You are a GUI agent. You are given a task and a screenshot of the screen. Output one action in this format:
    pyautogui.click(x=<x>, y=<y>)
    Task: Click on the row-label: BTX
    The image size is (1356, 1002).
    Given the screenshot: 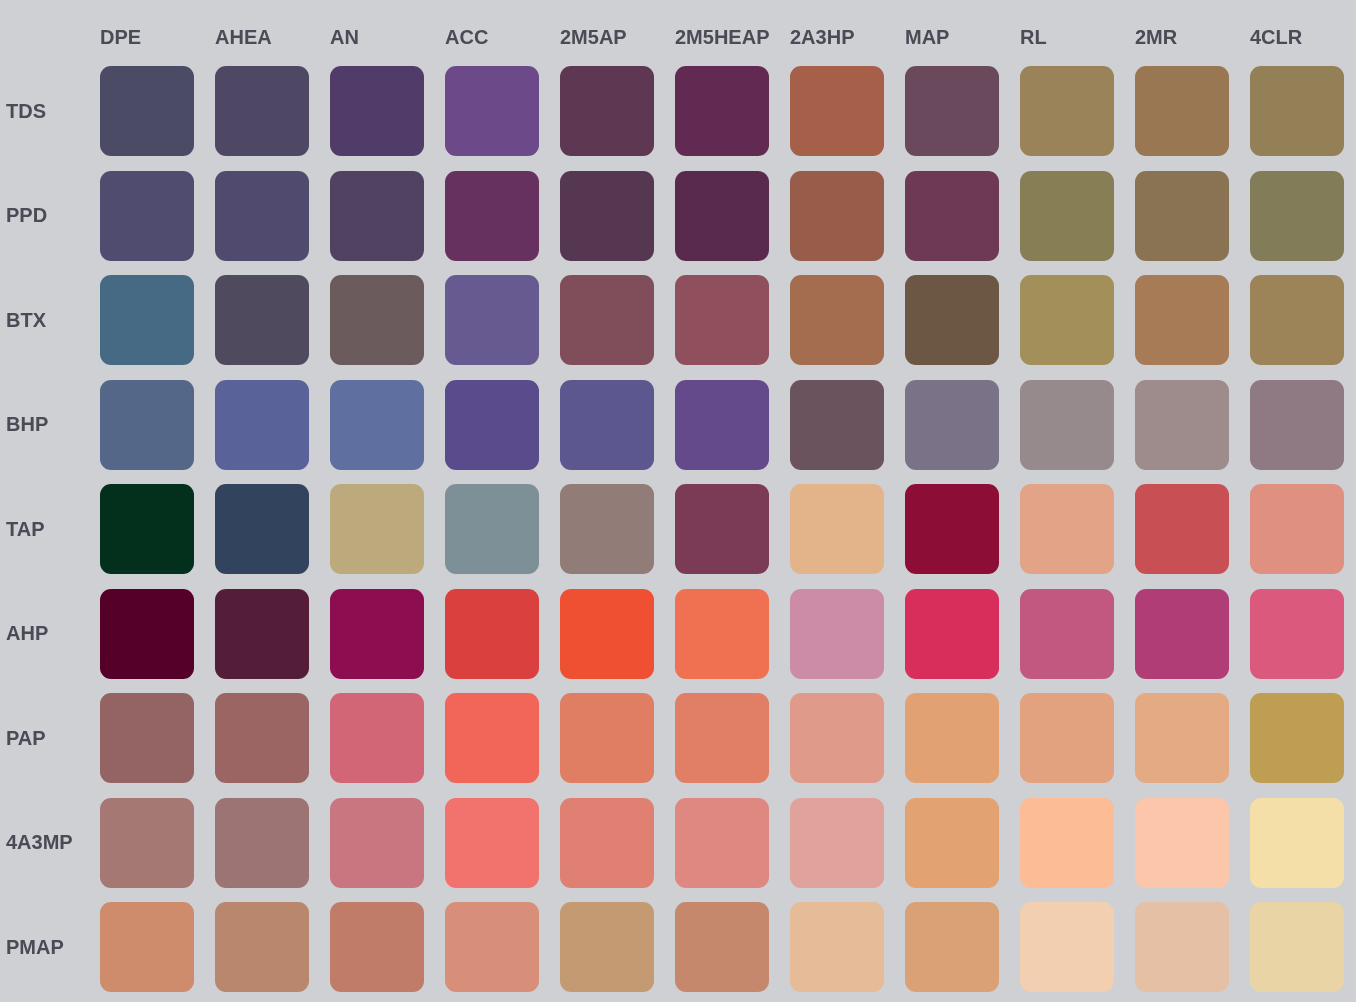 What is the action you would take?
    pyautogui.click(x=26, y=320)
    